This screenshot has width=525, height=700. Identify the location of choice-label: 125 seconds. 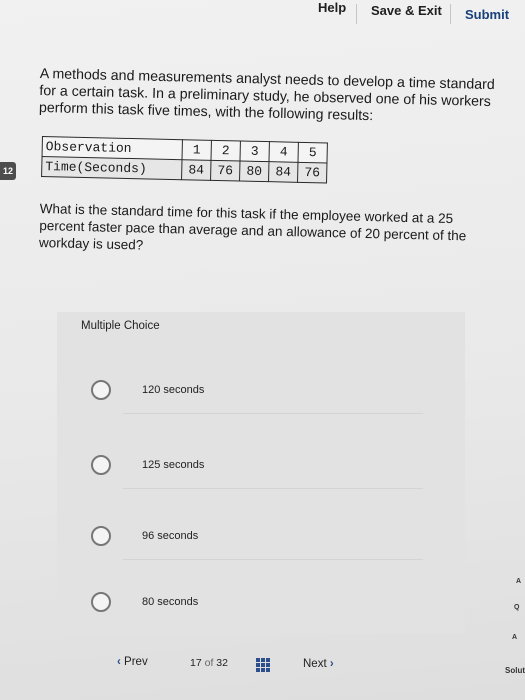
(173, 465).